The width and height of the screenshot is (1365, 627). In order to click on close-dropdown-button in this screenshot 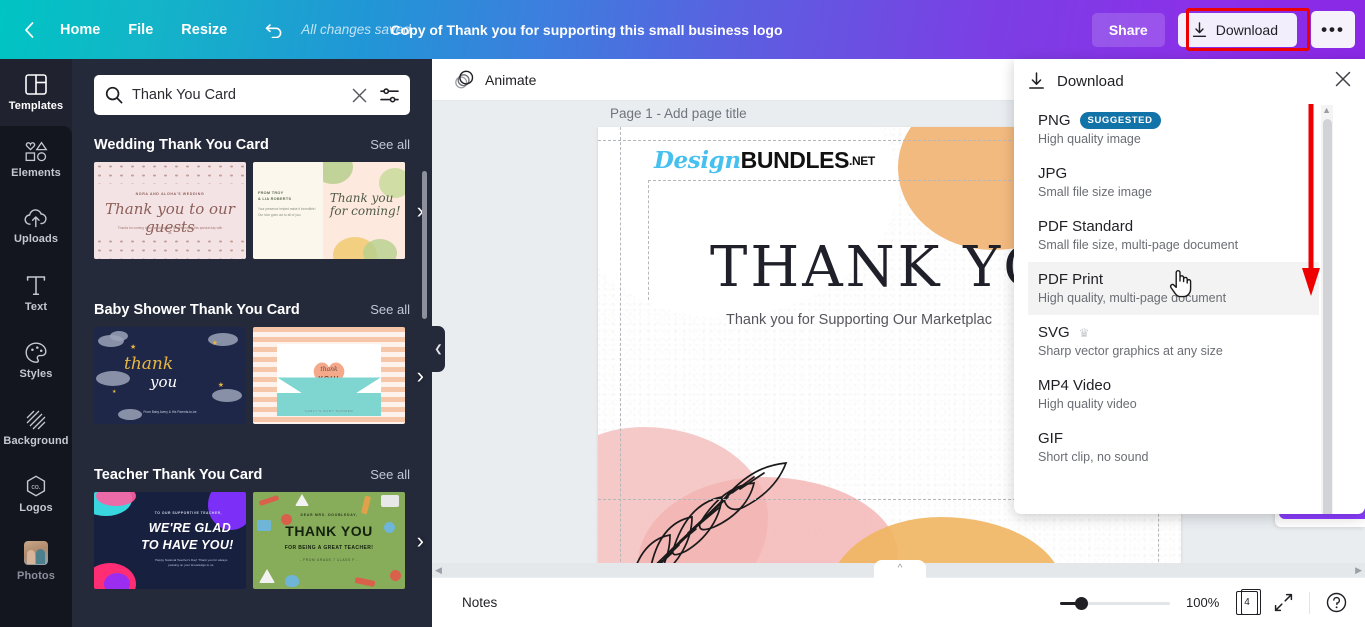, I will do `click(1343, 81)`.